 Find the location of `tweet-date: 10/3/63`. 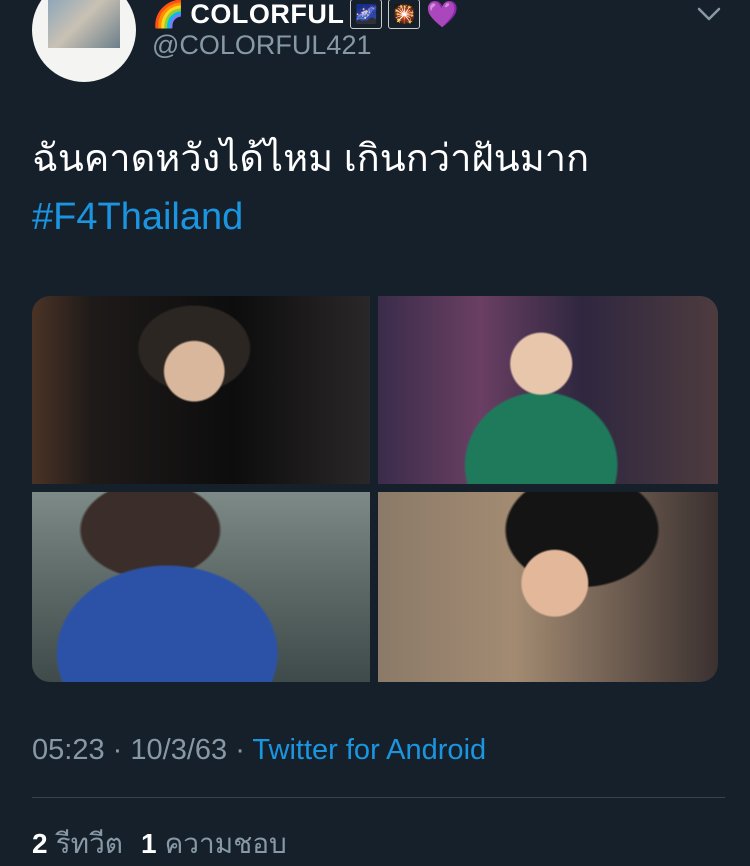

tweet-date: 10/3/63 is located at coordinates (179, 750).